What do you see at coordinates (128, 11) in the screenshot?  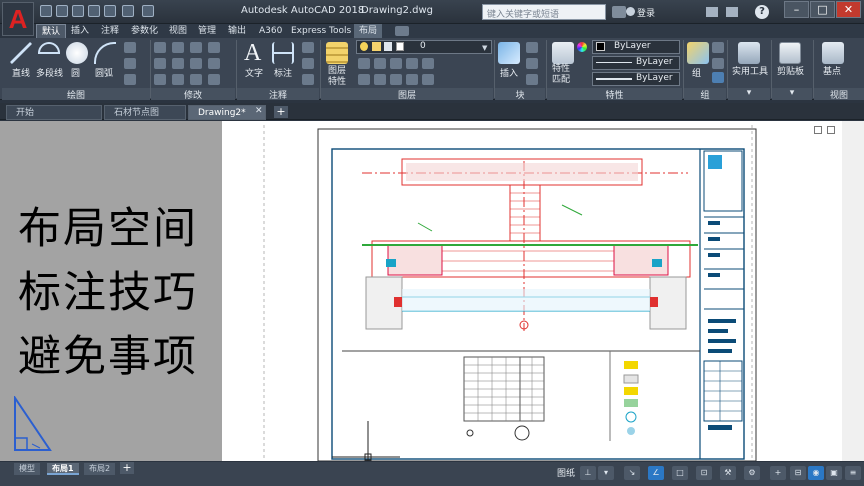 I see `undo-icon` at bounding box center [128, 11].